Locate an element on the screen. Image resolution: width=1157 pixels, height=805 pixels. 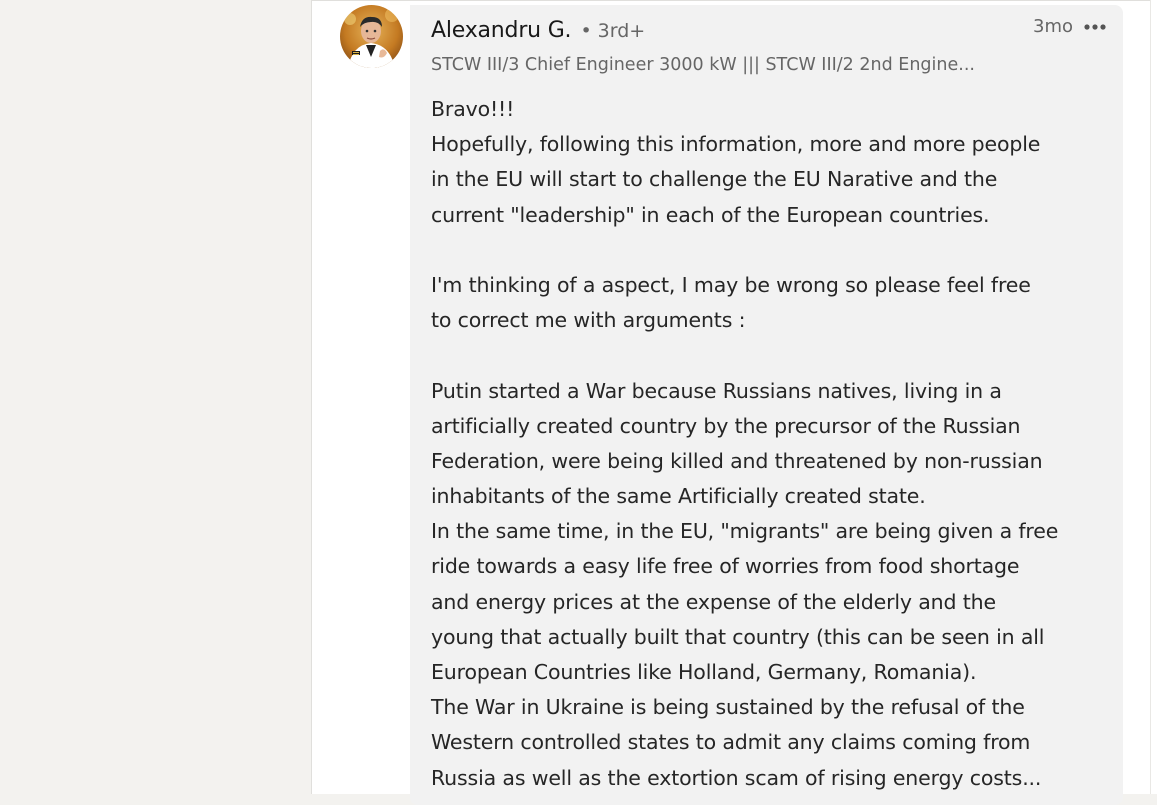
avatar is located at coordinates (371, 36).